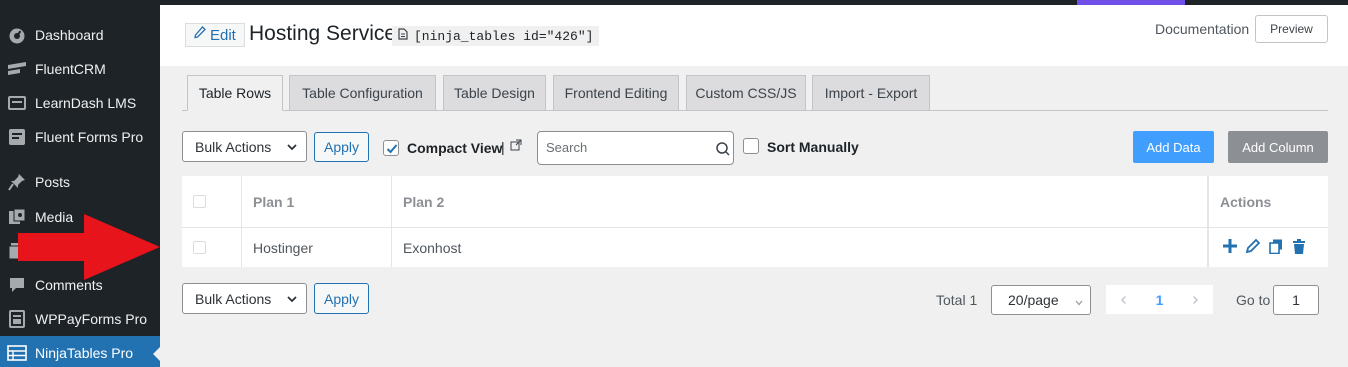 This screenshot has height=367, width=1348. I want to click on bulk-actions-select: Bulk Actions, so click(244, 146).